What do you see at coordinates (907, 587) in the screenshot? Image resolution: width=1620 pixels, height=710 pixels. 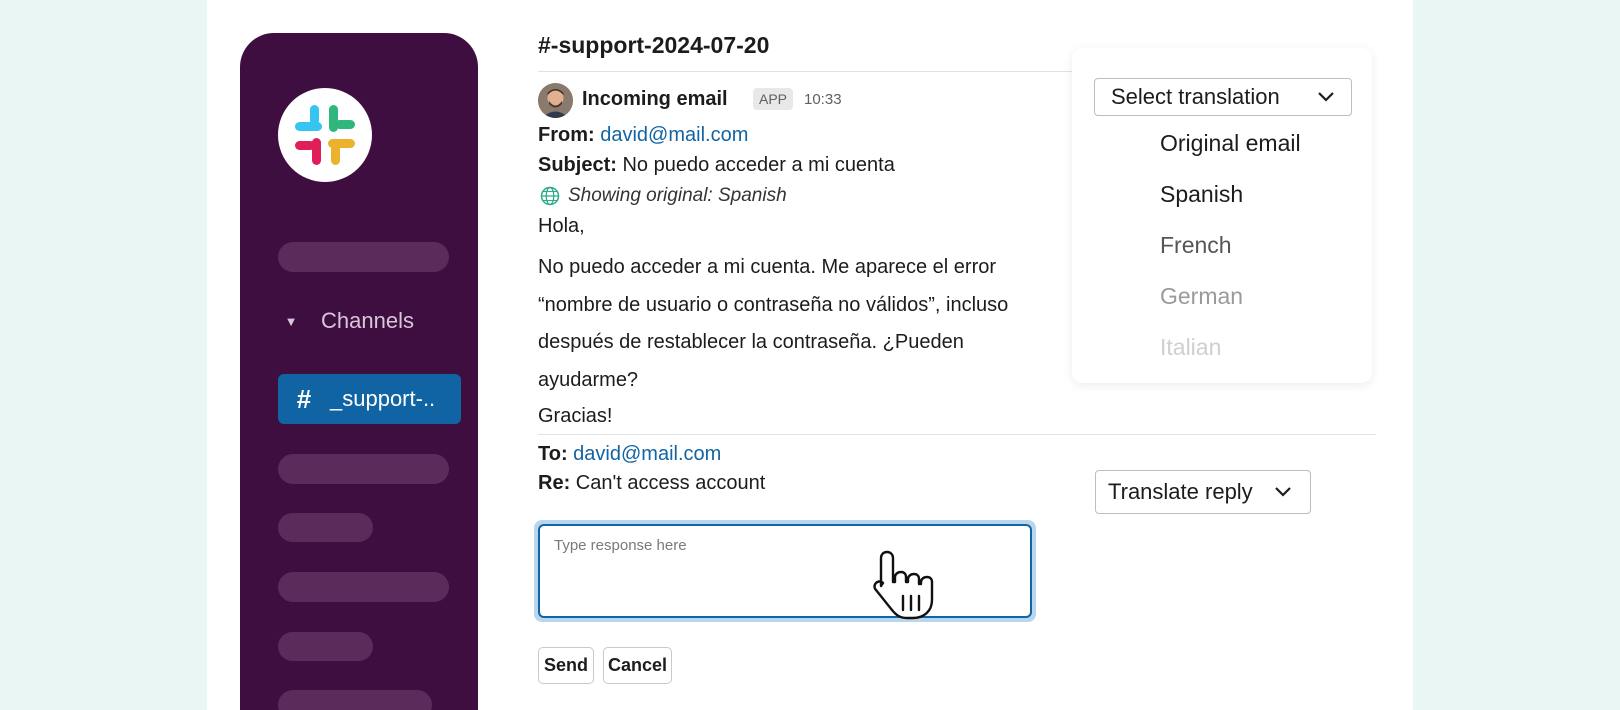 I see `hand-pointer-cursor-icon` at bounding box center [907, 587].